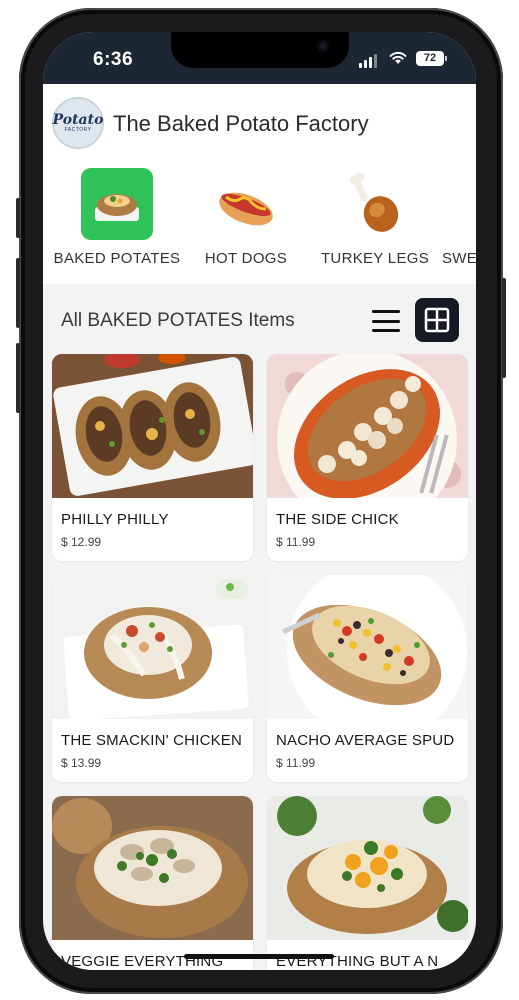 The width and height of the screenshot is (519, 1000). What do you see at coordinates (375, 258) in the screenshot?
I see `category-label: TURKEY LEGS` at bounding box center [375, 258].